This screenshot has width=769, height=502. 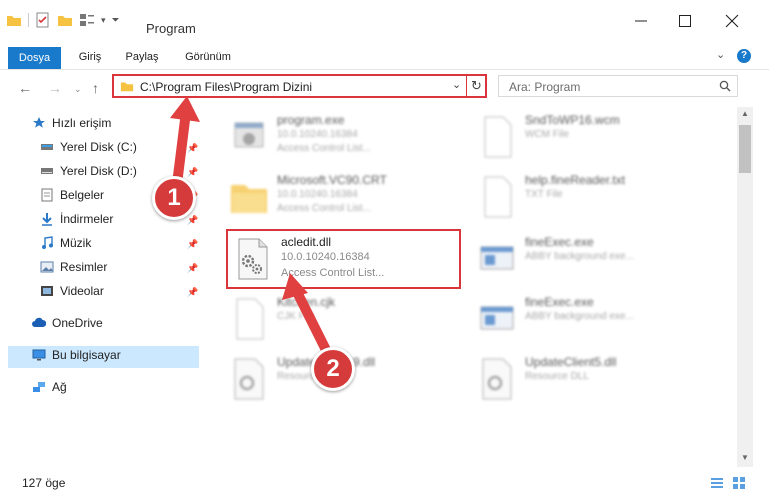 I want to click on sidebar-item-quick-access: Hızlı erişim, so click(x=72, y=123).